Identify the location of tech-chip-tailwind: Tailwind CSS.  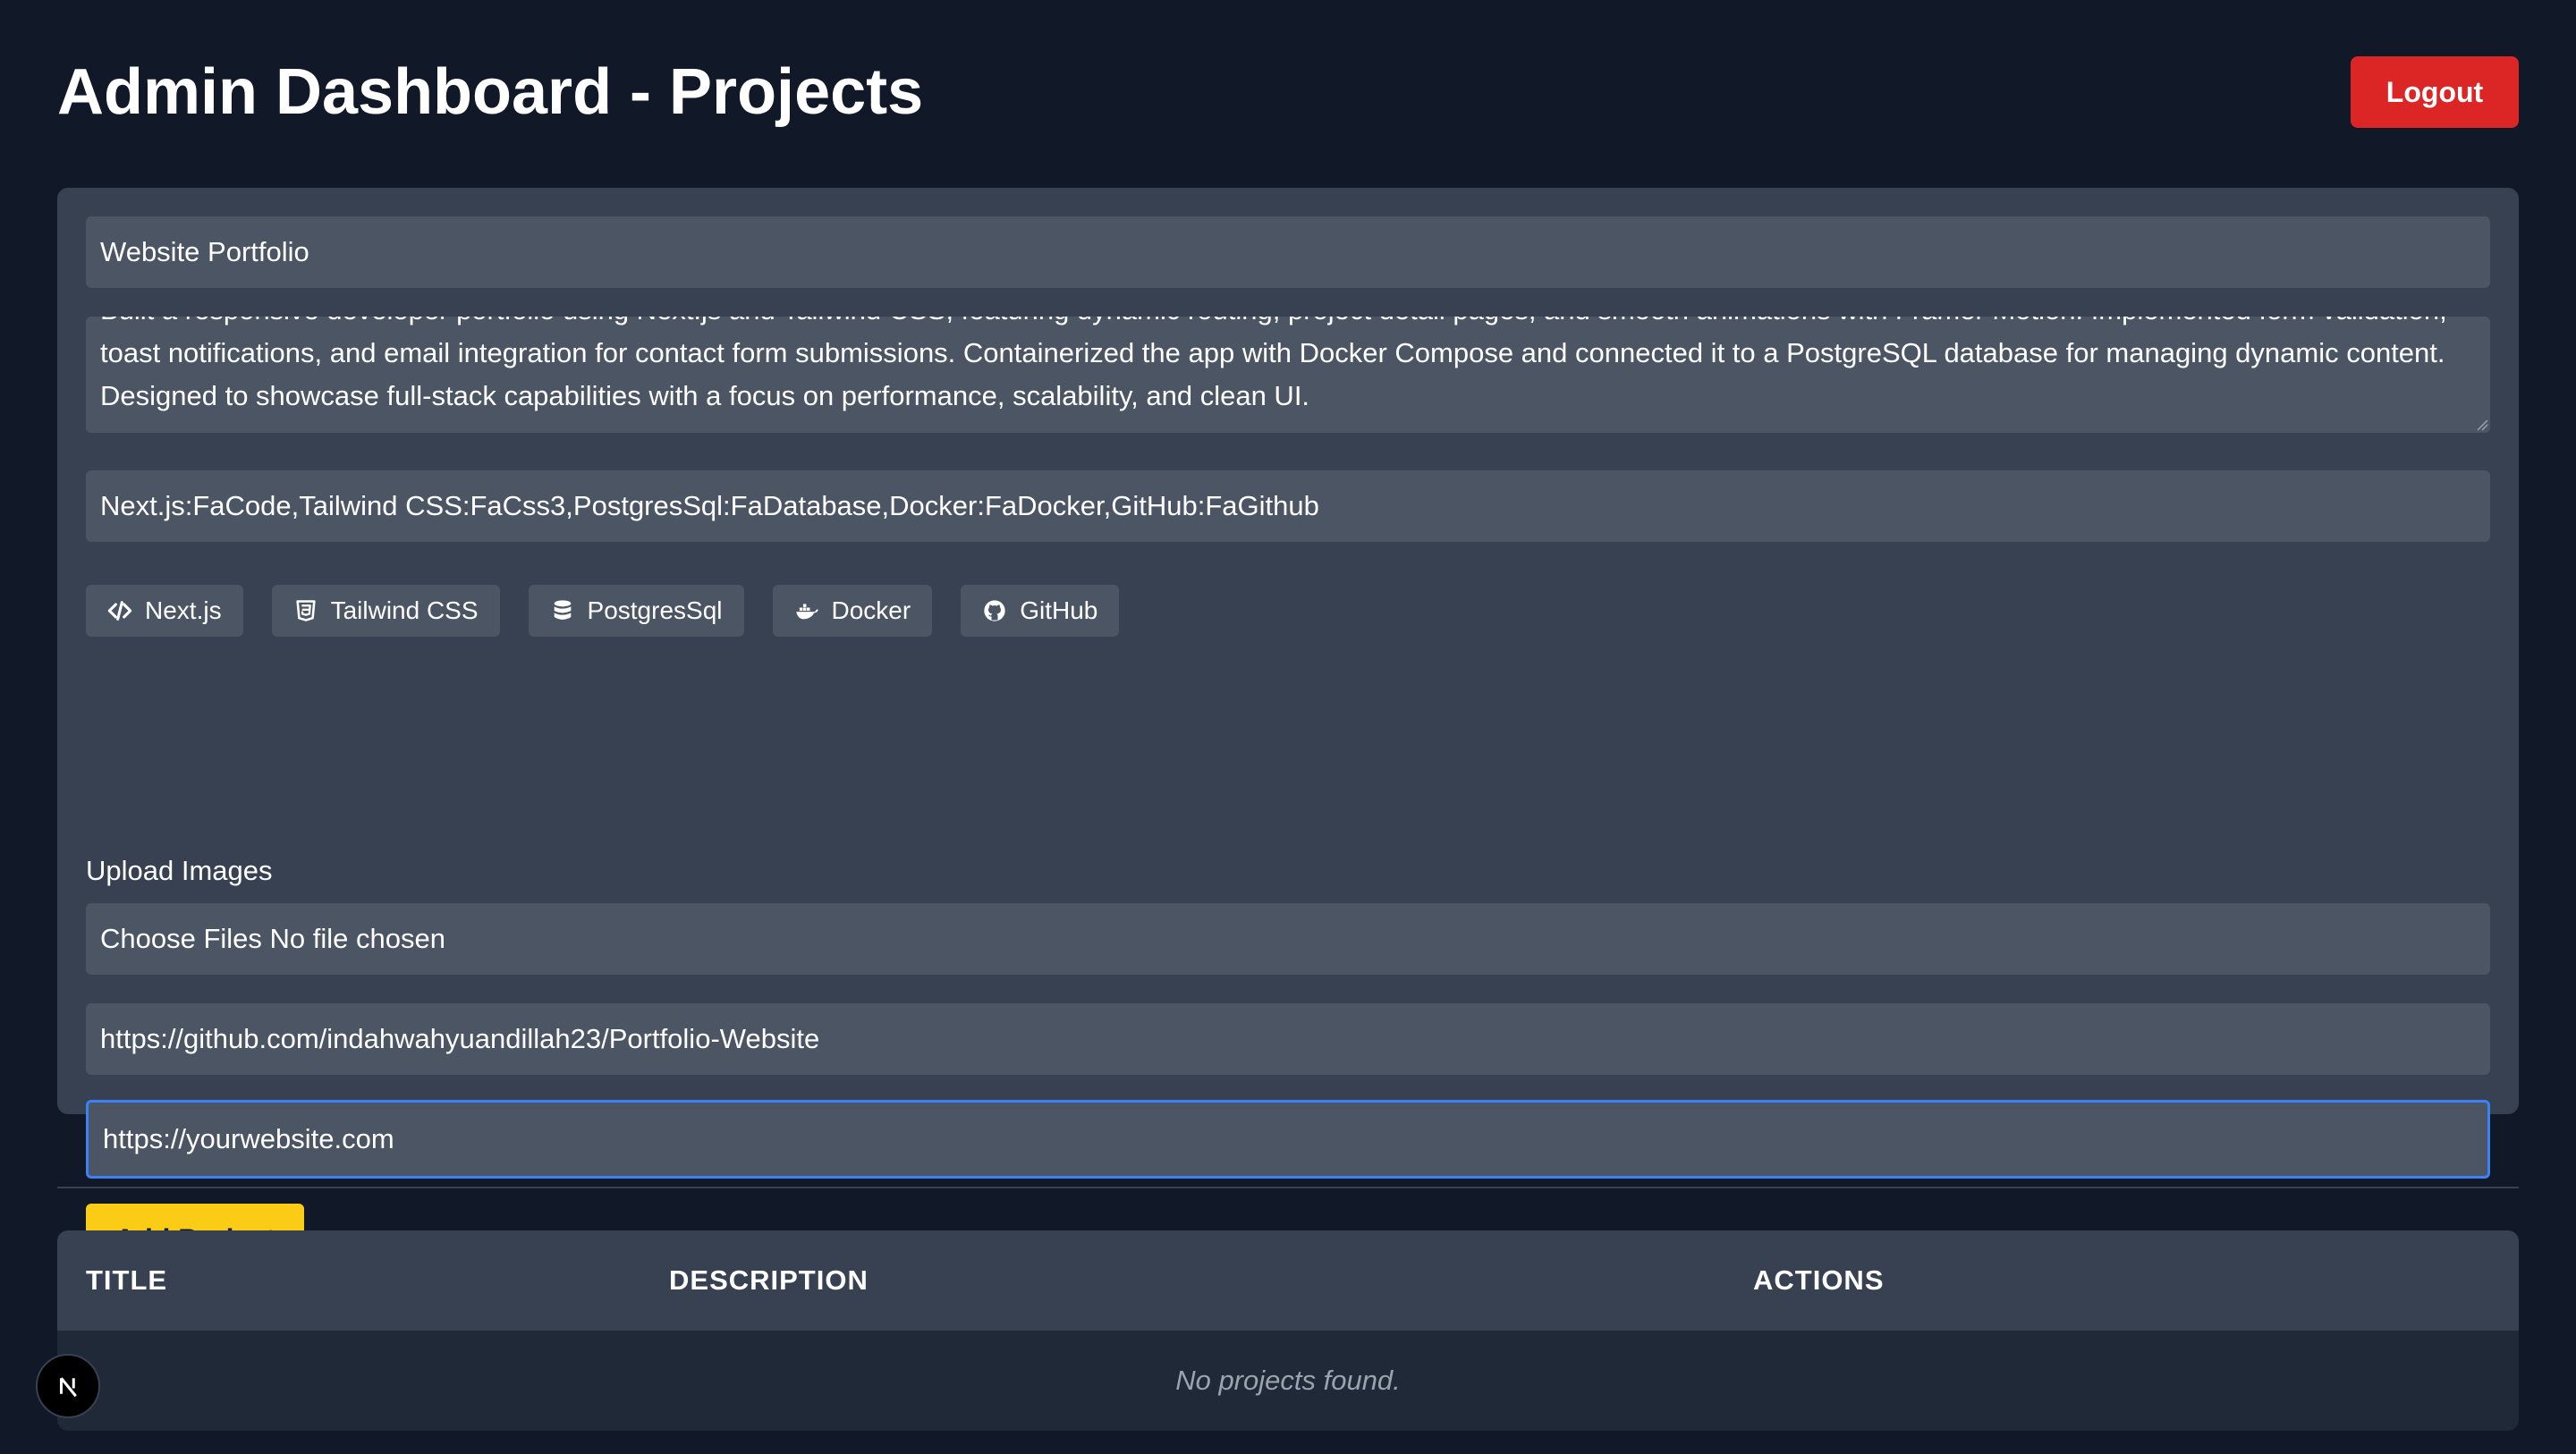
(385, 611).